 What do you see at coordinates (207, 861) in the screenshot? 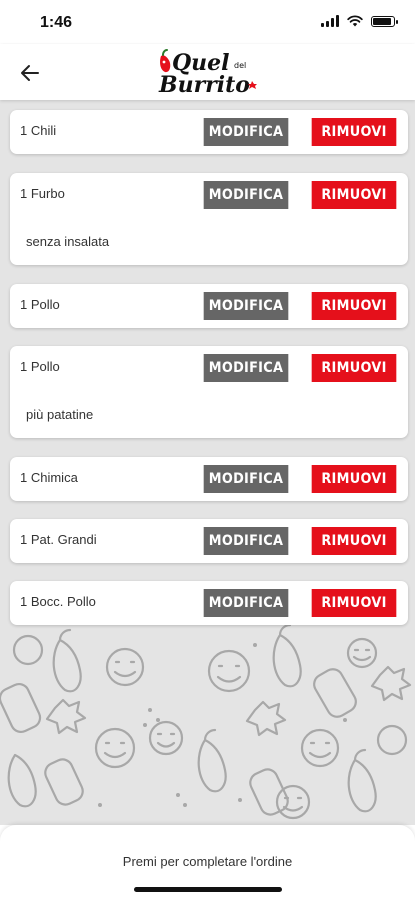
I see `complete-order-label: Premi per completare l'ordine` at bounding box center [207, 861].